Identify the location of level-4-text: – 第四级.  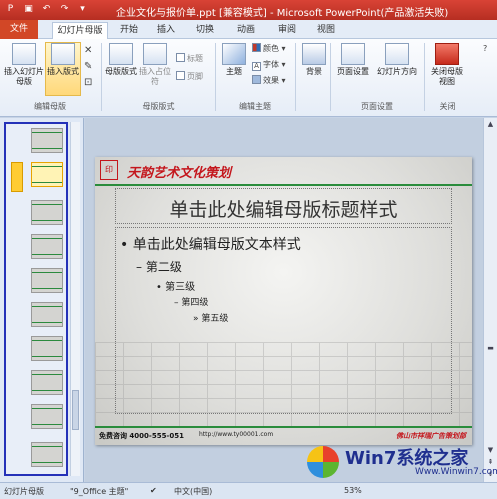
(191, 303).